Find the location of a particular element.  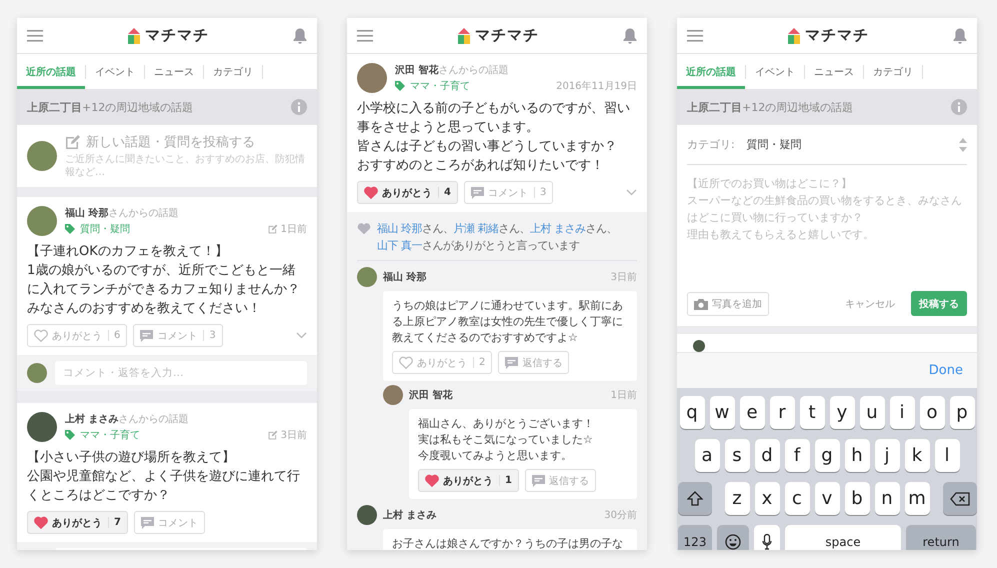

comment-text: 福山さん、ありがとうございます！ is located at coordinates (506, 424).